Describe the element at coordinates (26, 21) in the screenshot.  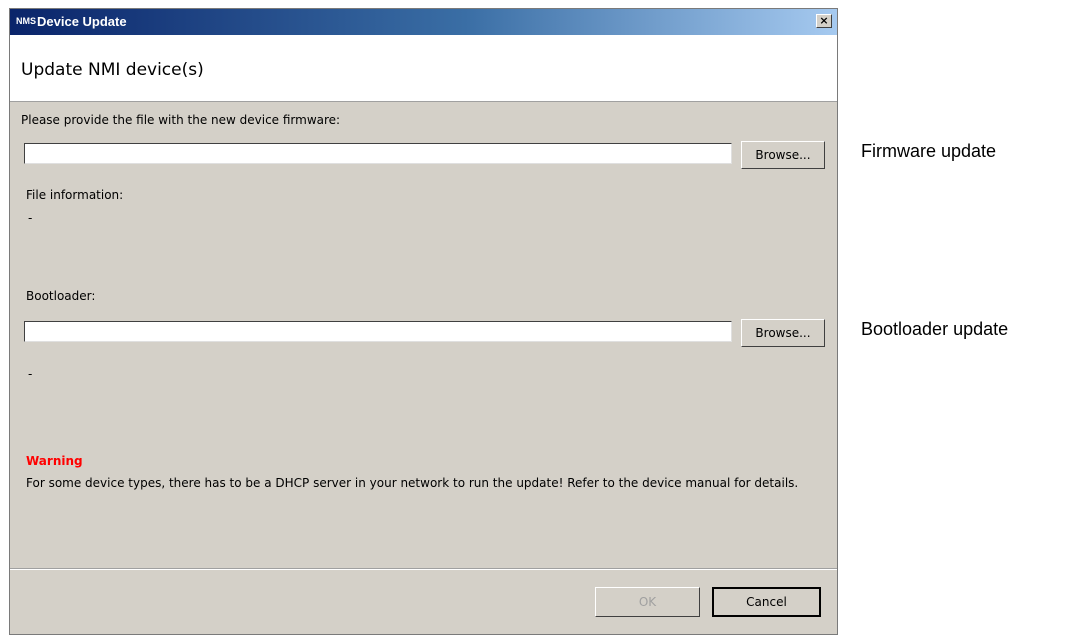
I see `app-logo-icon: NMS` at that location.